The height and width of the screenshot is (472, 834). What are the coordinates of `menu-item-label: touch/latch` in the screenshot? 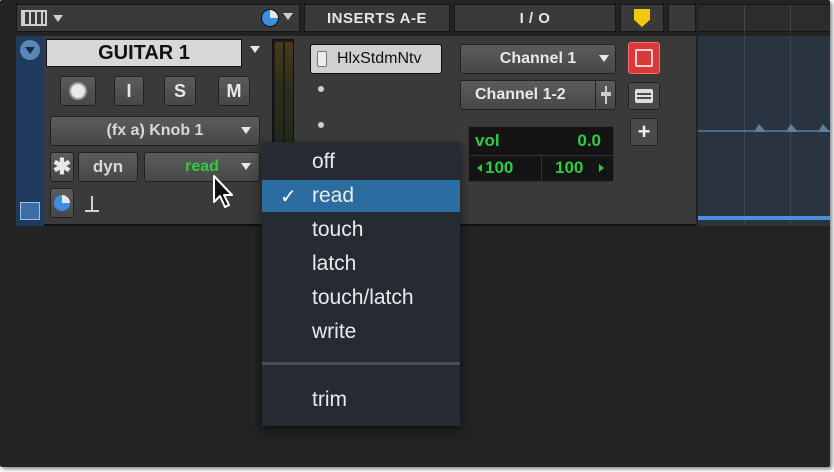 It's located at (363, 297).